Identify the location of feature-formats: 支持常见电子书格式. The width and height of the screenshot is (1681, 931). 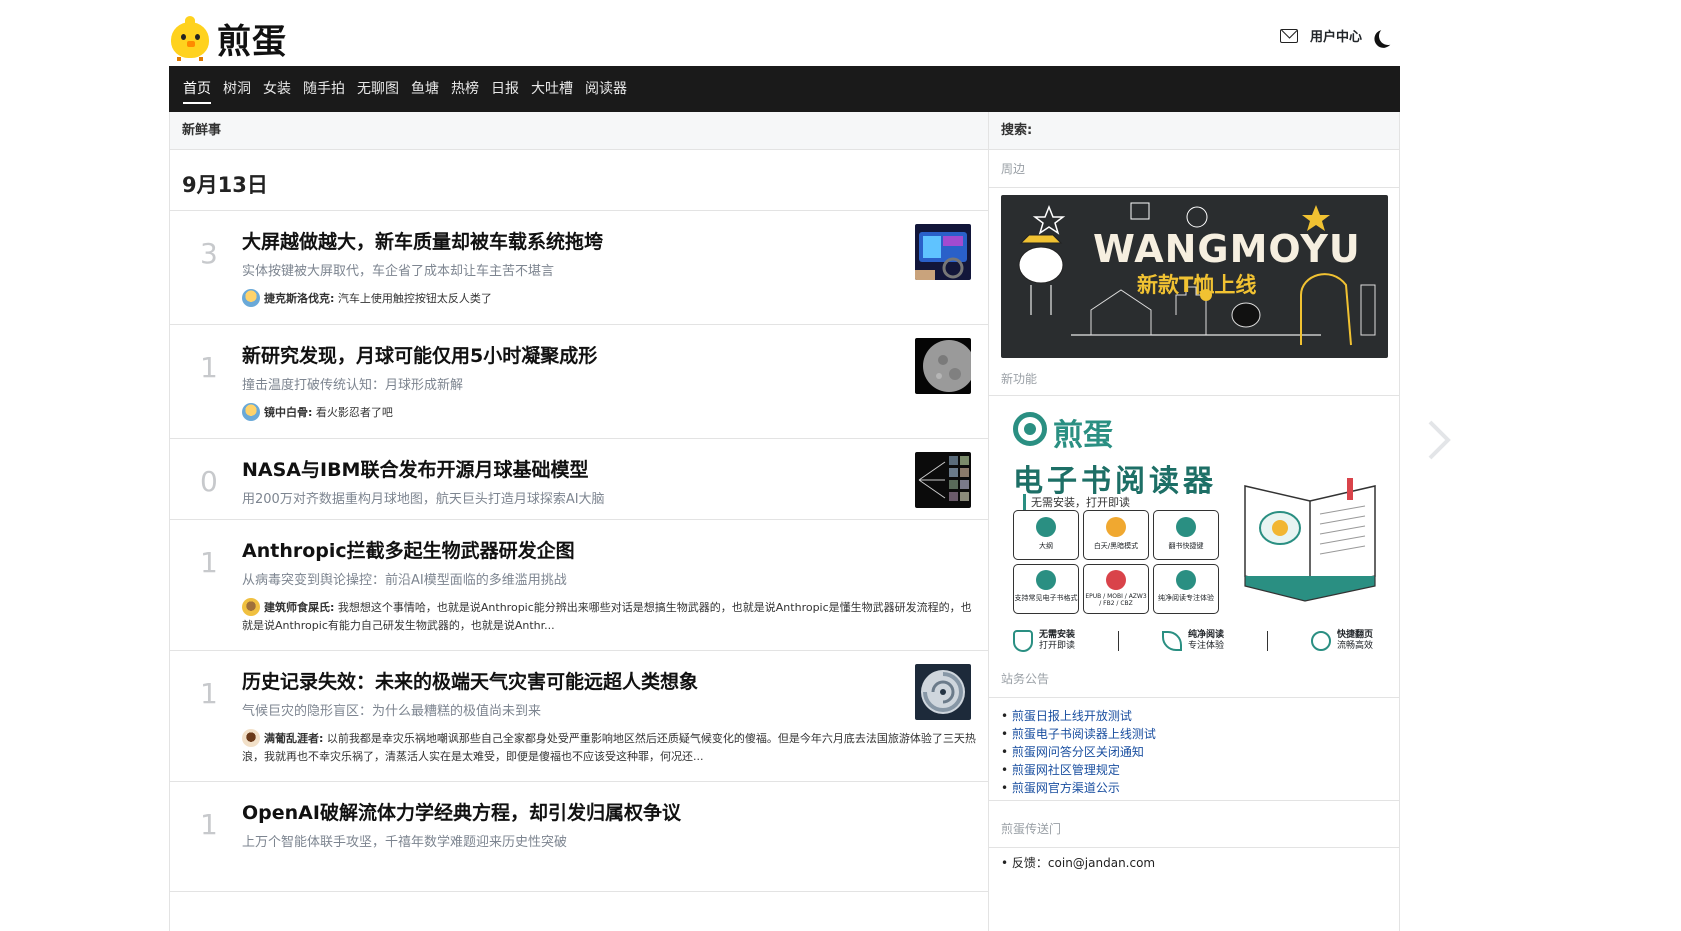
(1046, 589).